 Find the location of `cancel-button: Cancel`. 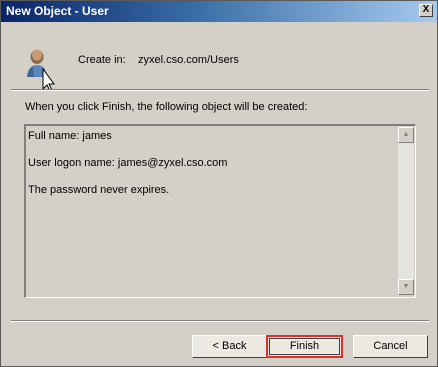

cancel-button: Cancel is located at coordinates (390, 346).